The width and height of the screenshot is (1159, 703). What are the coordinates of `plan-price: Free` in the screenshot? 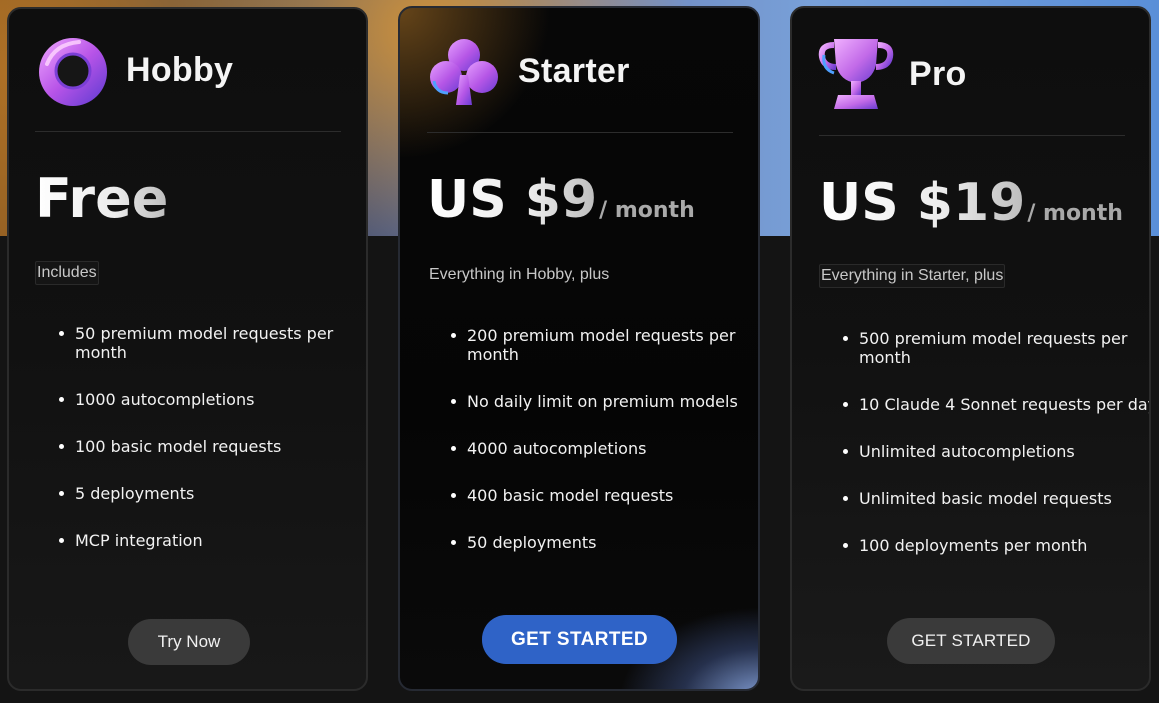 It's located at (101, 198).